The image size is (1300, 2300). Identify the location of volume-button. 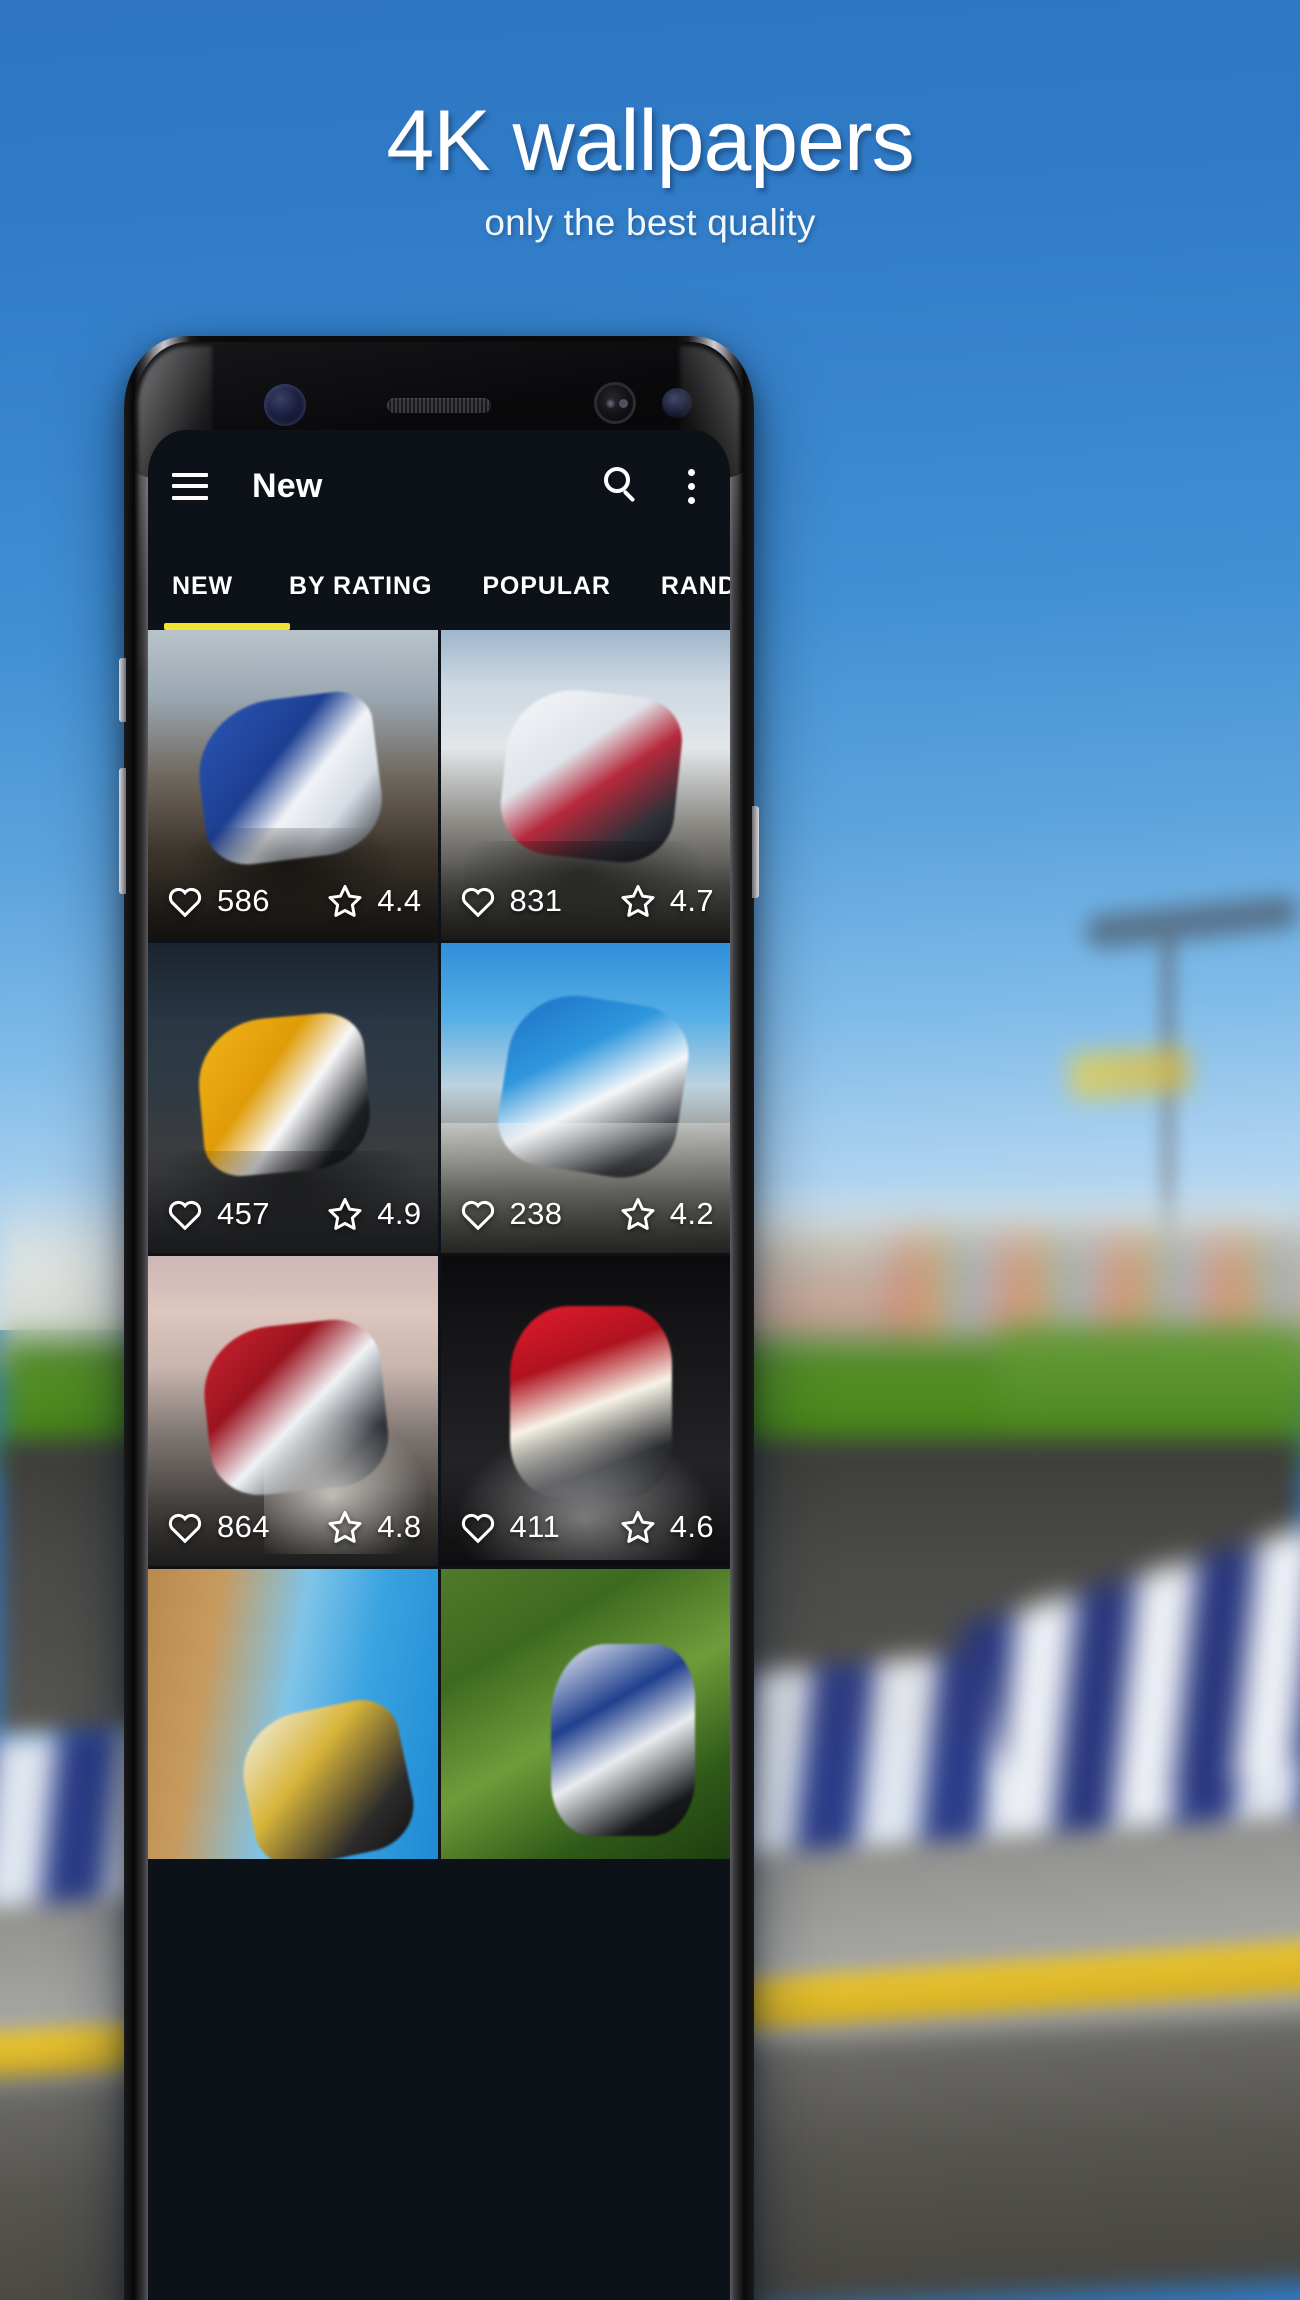
(122, 831).